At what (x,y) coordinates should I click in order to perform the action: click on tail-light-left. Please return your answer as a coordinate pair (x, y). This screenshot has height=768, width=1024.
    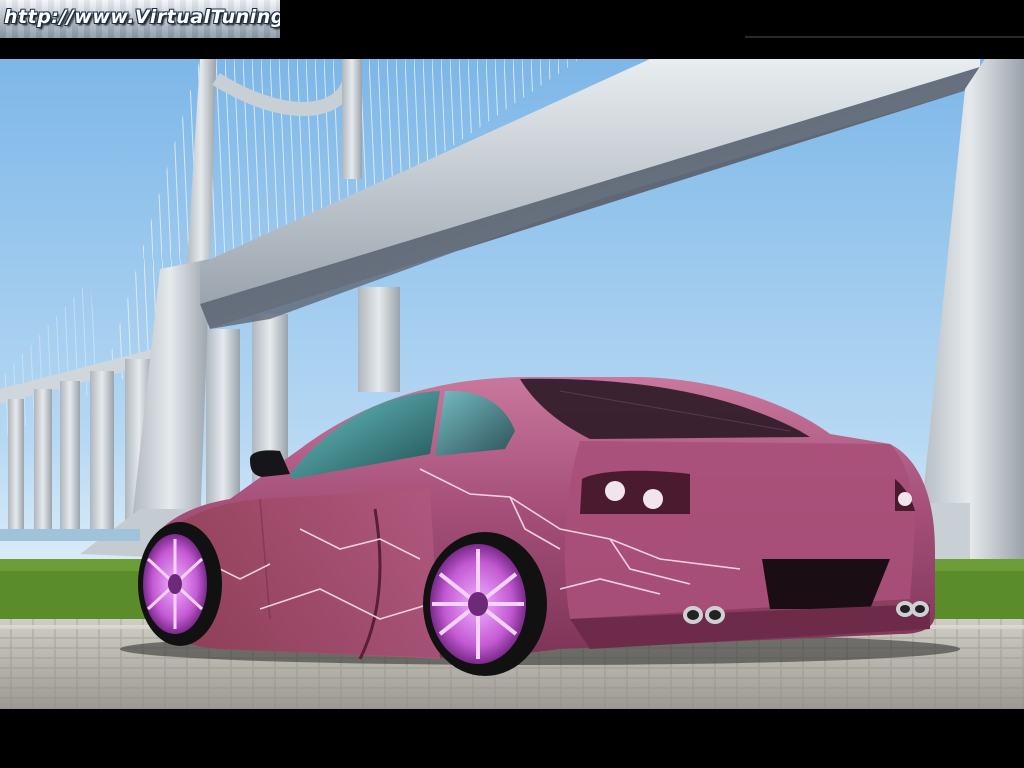
    Looking at the image, I should click on (635, 492).